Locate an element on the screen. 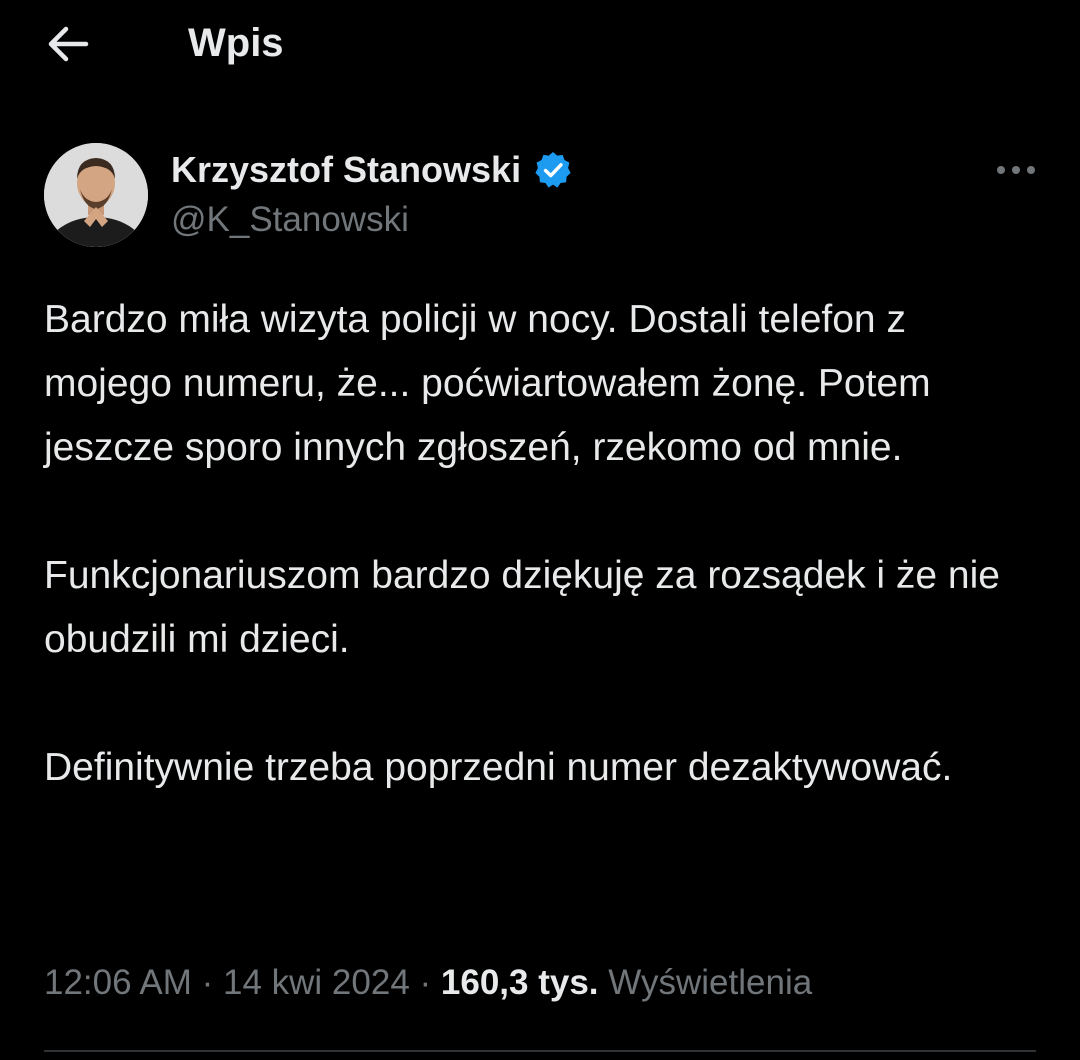 The image size is (1080, 1060). arrow-left-icon is located at coordinates (68, 44).